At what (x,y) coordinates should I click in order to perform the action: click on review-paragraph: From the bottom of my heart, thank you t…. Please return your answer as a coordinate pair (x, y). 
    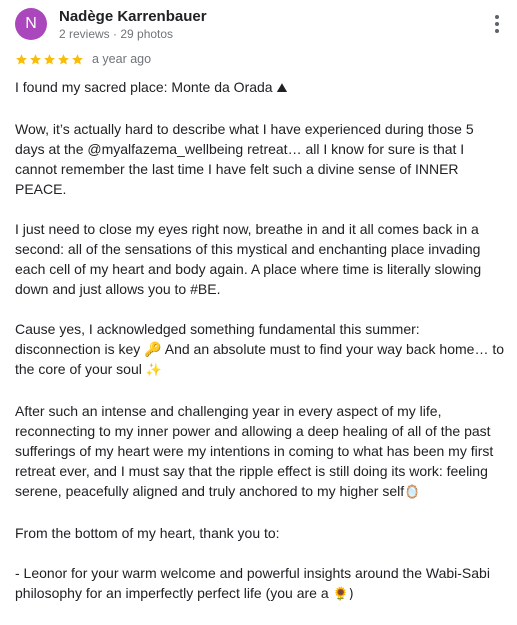
    Looking at the image, I should click on (261, 533).